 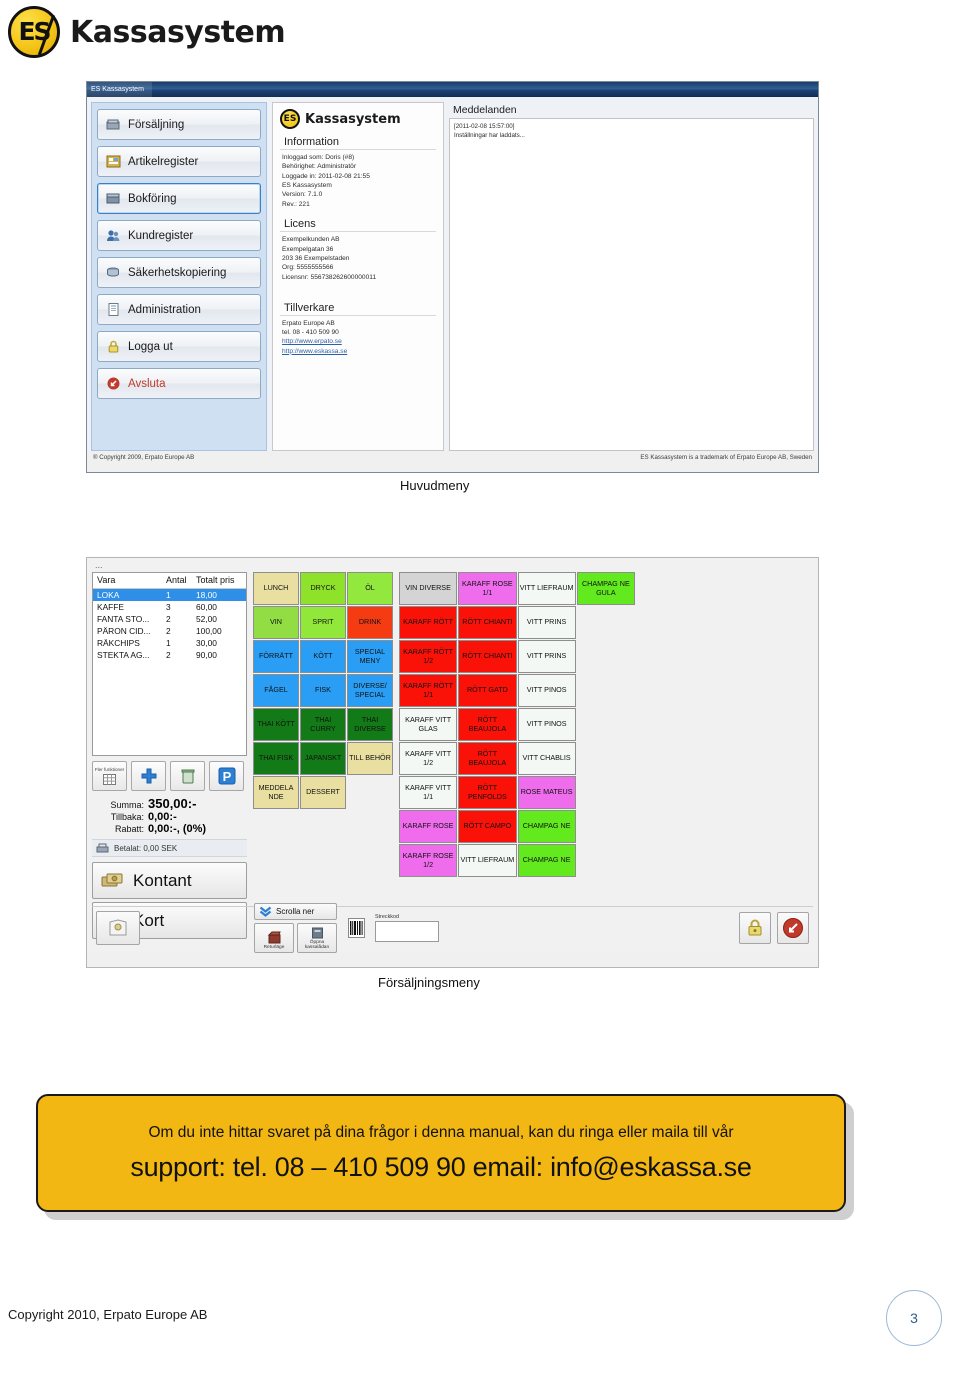 What do you see at coordinates (323, 622) in the screenshot?
I see `category-button: SPRIT` at bounding box center [323, 622].